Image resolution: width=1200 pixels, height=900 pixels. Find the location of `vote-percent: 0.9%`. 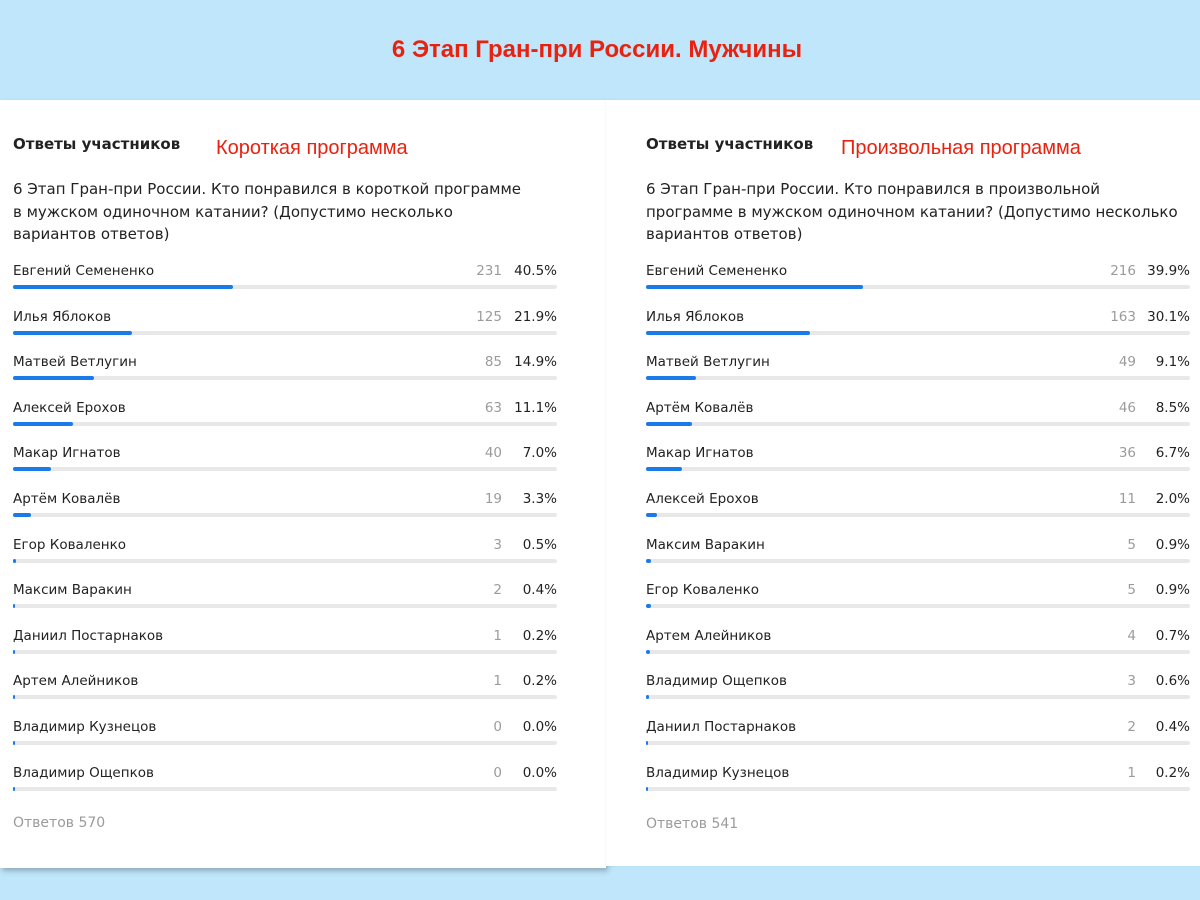

vote-percent: 0.9% is located at coordinates (1172, 544).